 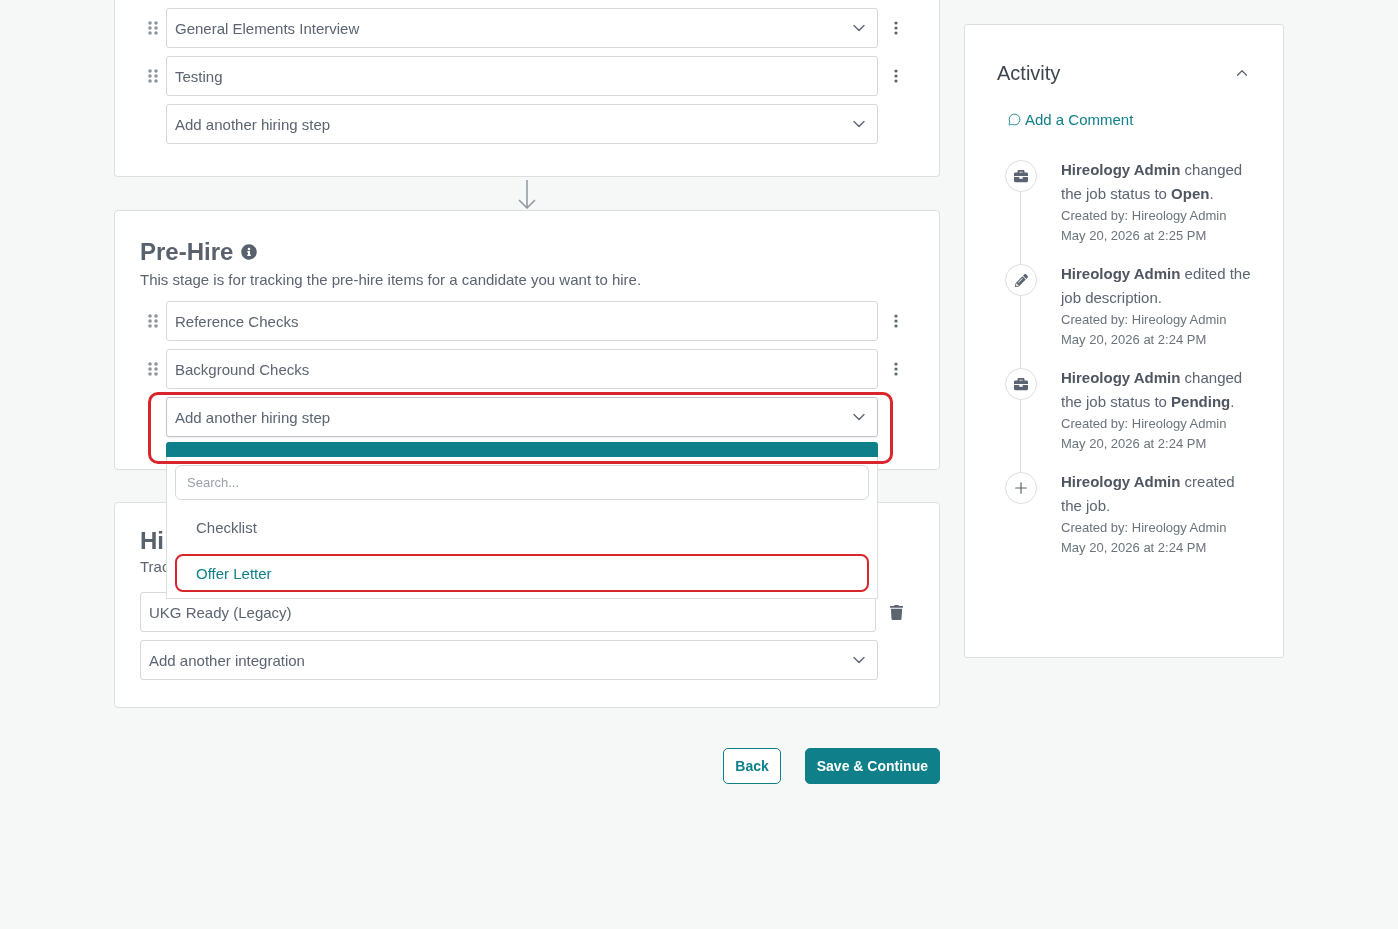 I want to click on activity-timestamp: May 20, 2026 at 2:25 PM, so click(x=1134, y=236).